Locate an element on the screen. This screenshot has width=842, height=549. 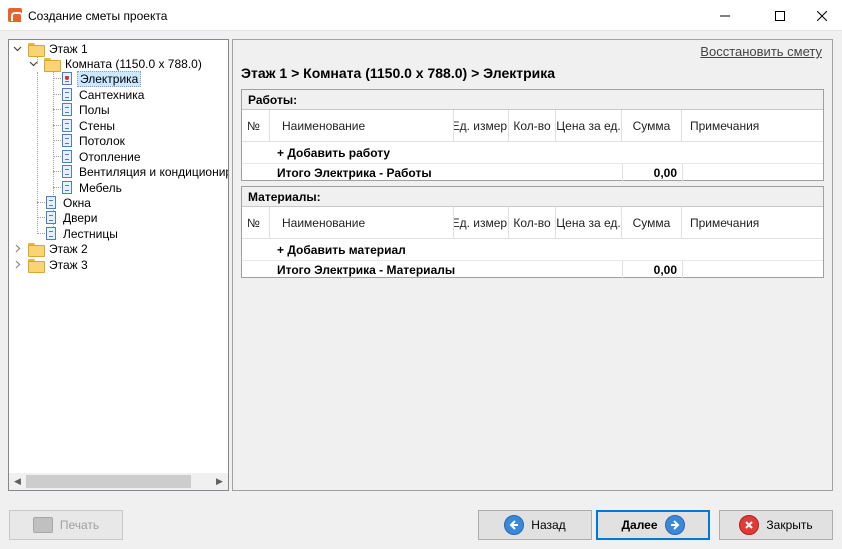
tree-label: Этаж 1 is located at coordinates (68, 48).